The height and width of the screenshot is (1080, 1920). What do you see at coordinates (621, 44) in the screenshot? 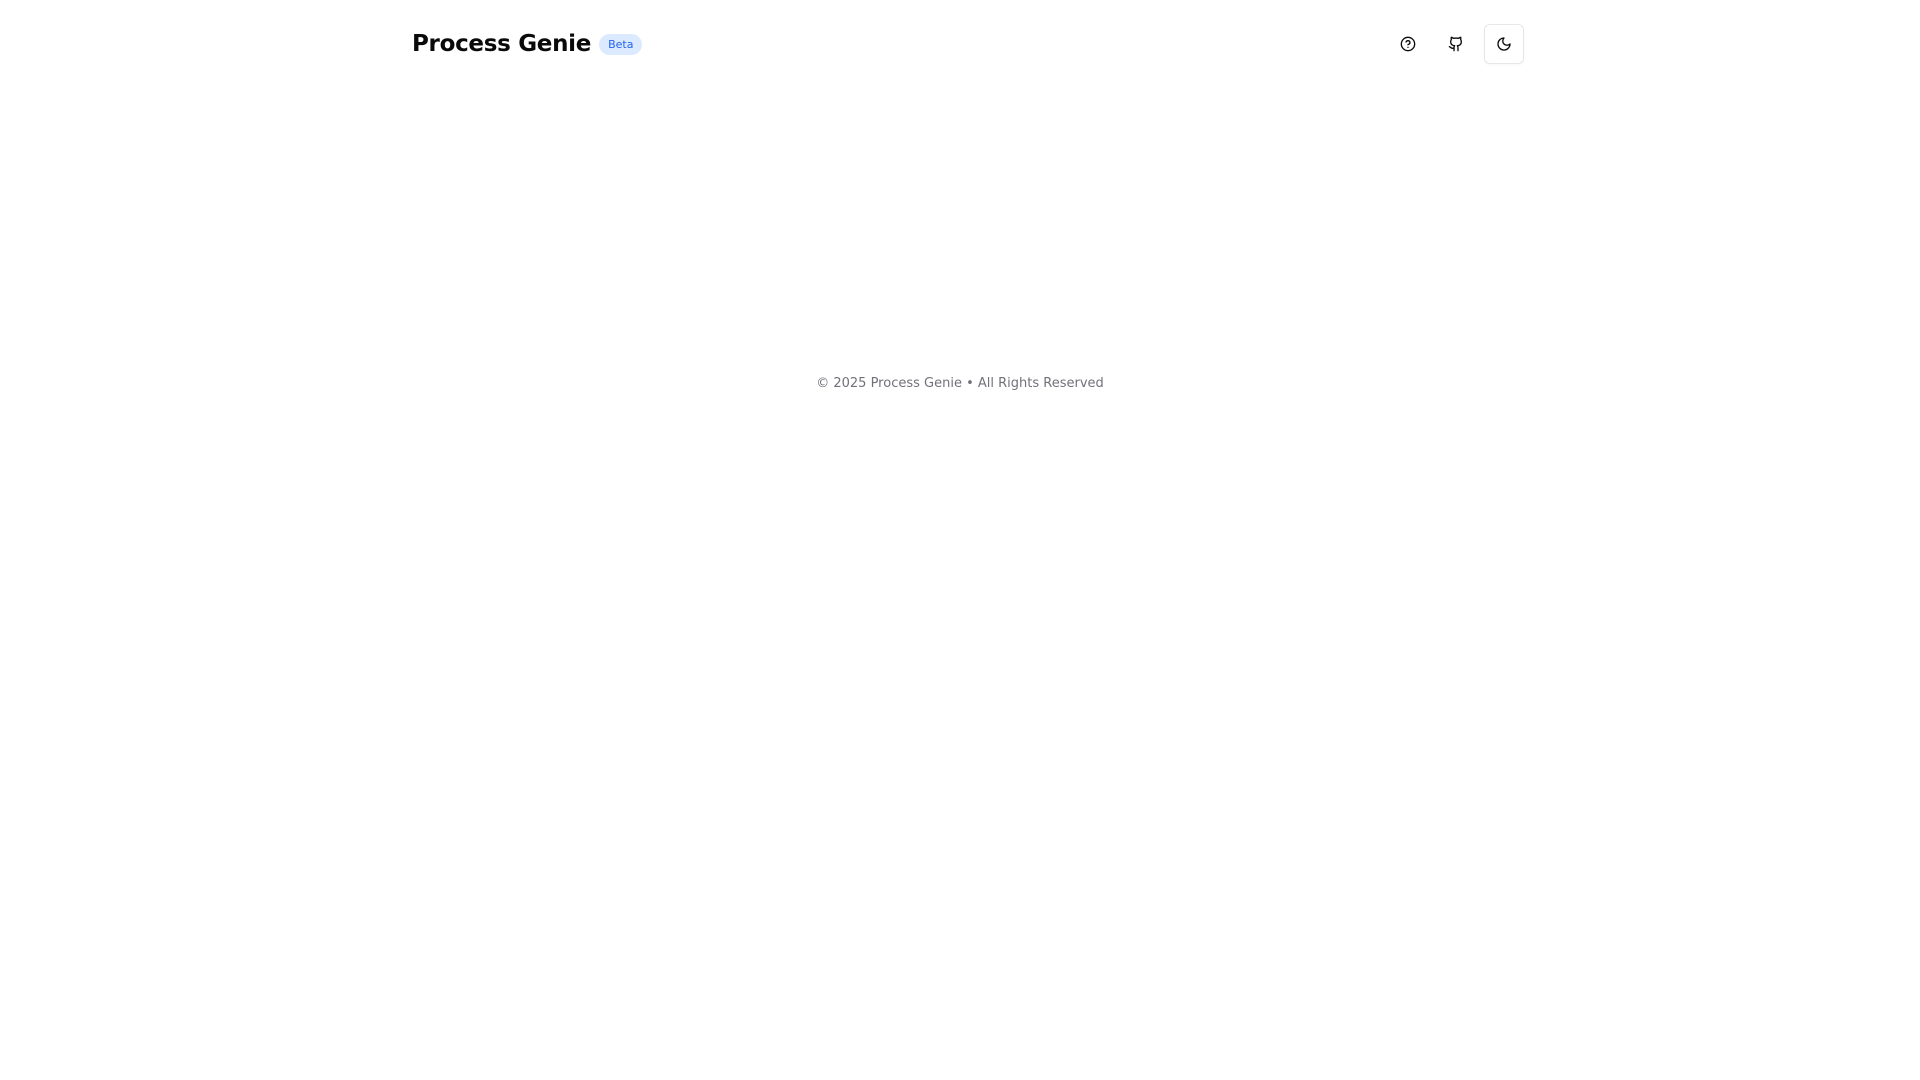
I see `beta-badge: Beta` at bounding box center [621, 44].